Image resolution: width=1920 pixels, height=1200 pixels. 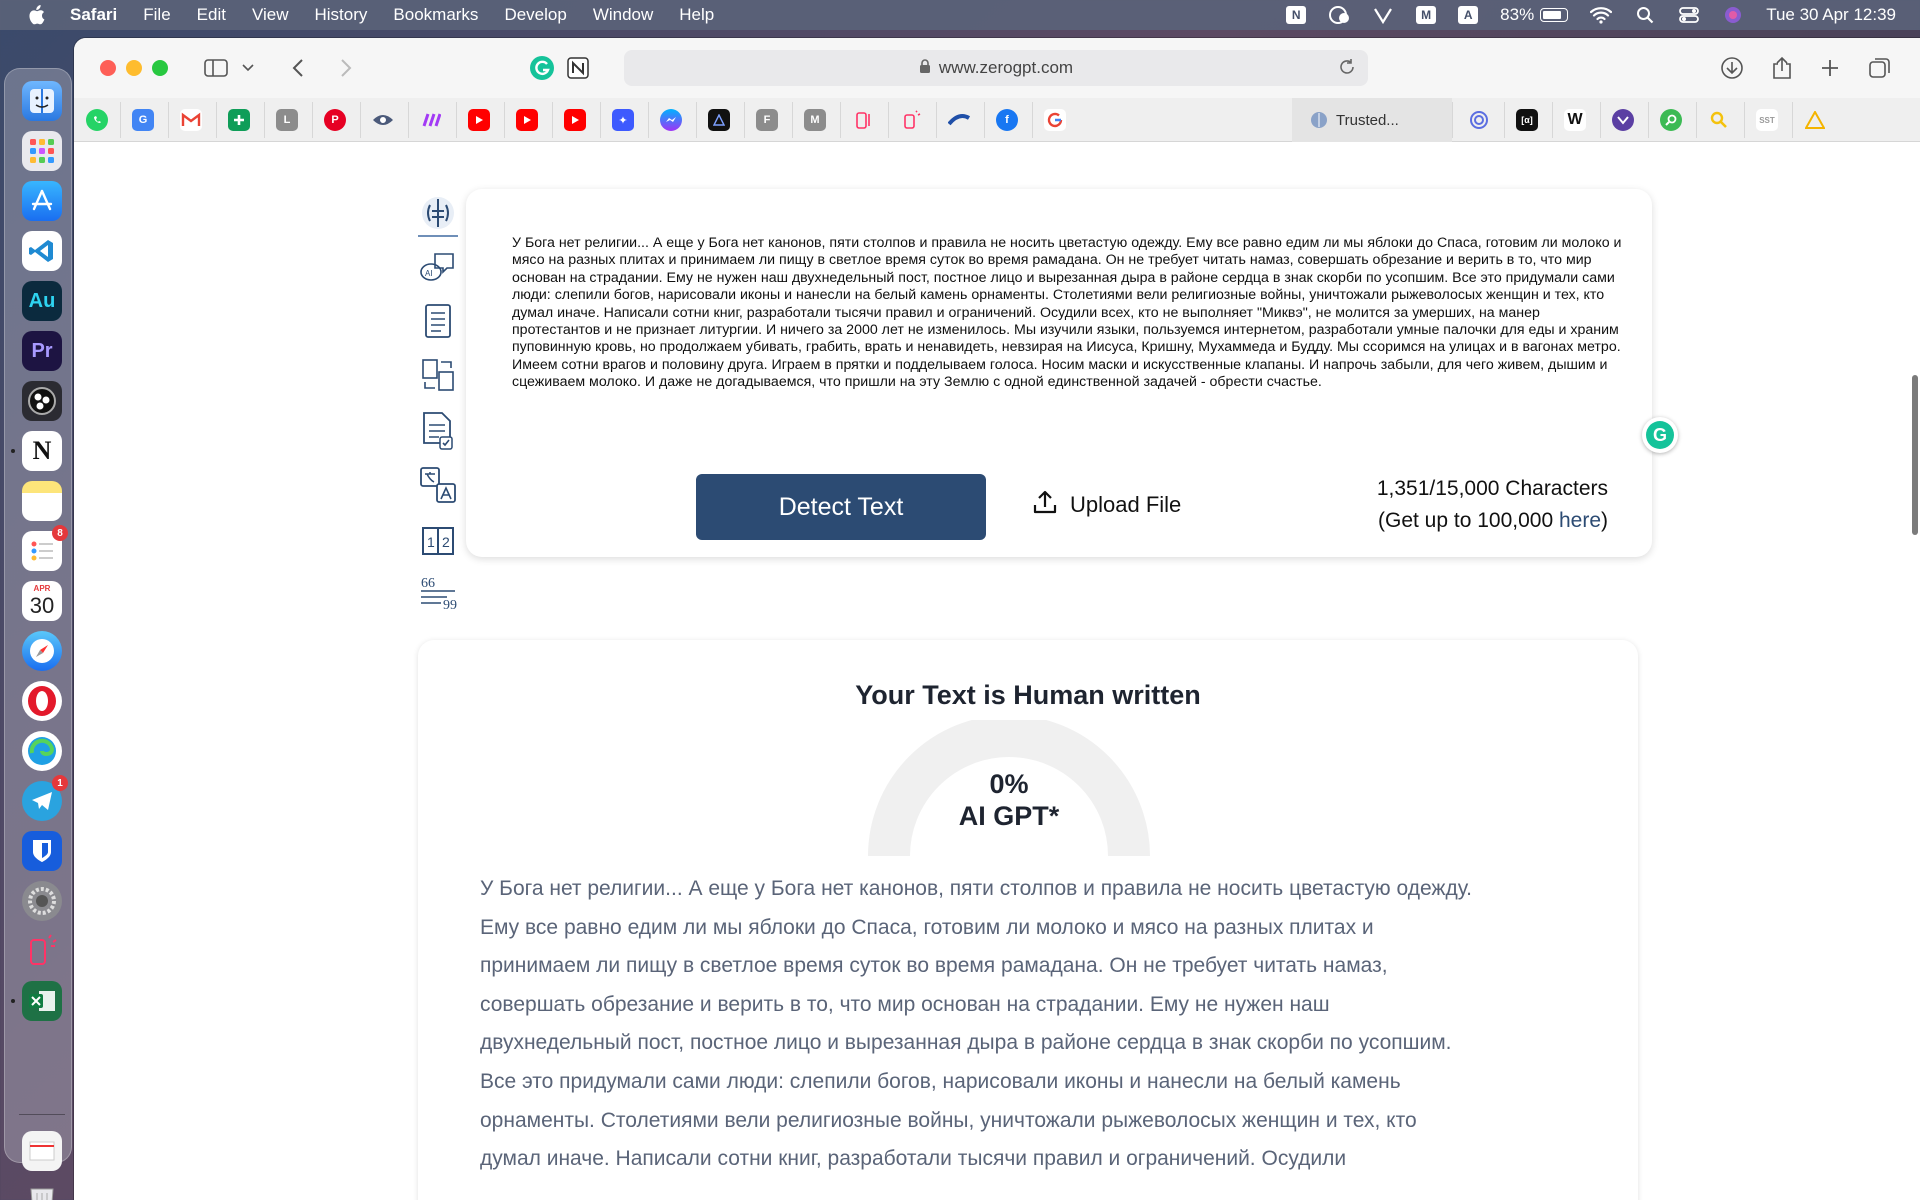 What do you see at coordinates (438, 214) in the screenshot?
I see `ai-detector-brain-icon` at bounding box center [438, 214].